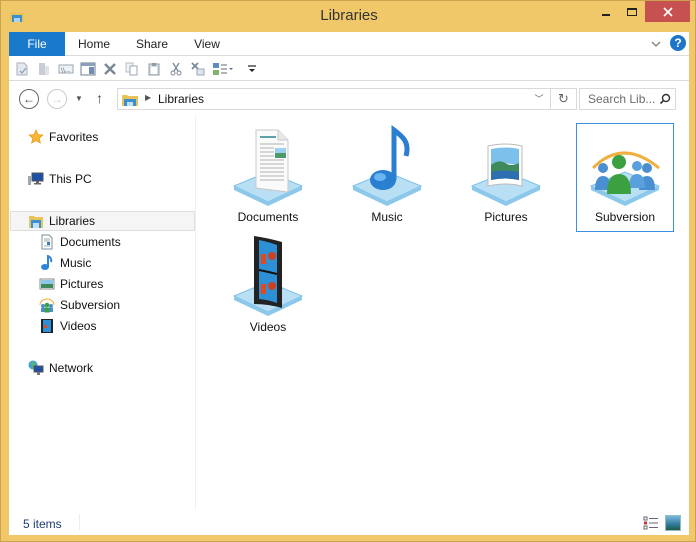 Image resolution: width=696 pixels, height=542 pixels. I want to click on nav-item-subversion: Subversion, so click(79, 305).